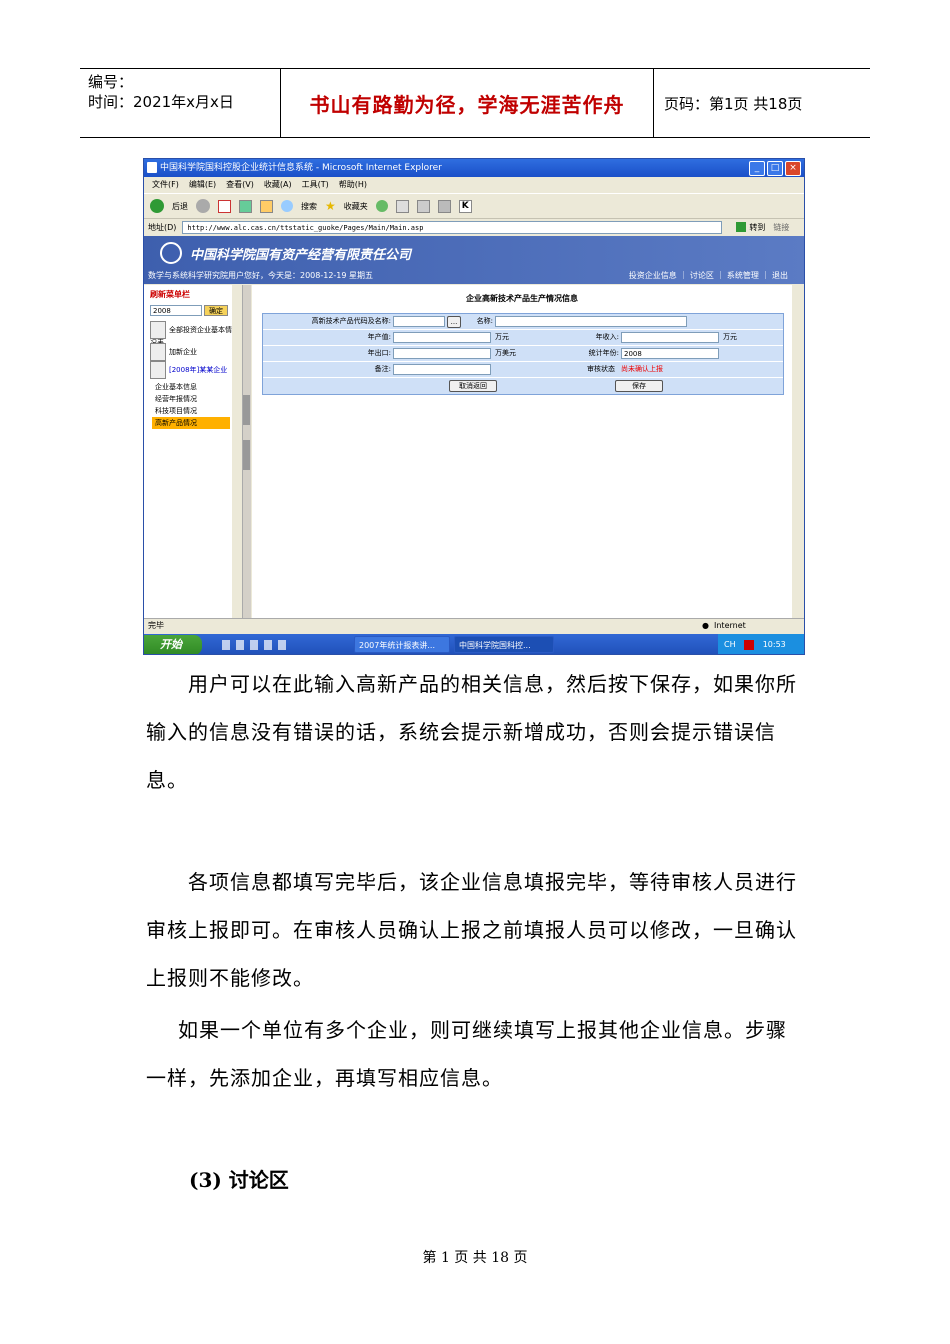 This screenshot has height=1344, width=950. Describe the element at coordinates (484, 321) in the screenshot. I see `name-label: 名称:` at that location.